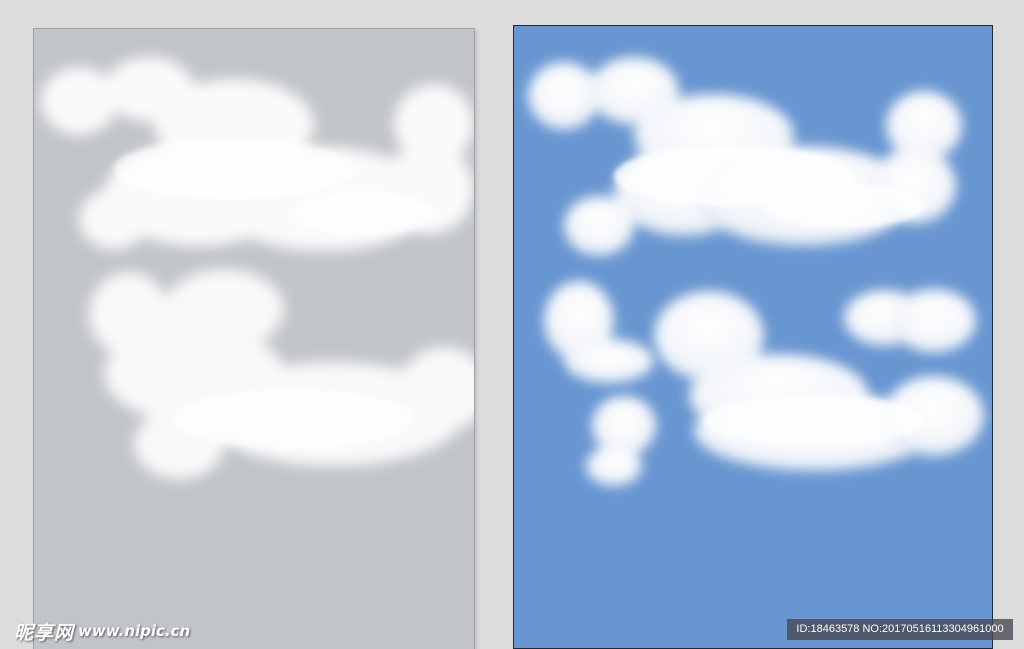  I want to click on cloud-shape-small-bottom, so click(621, 441).